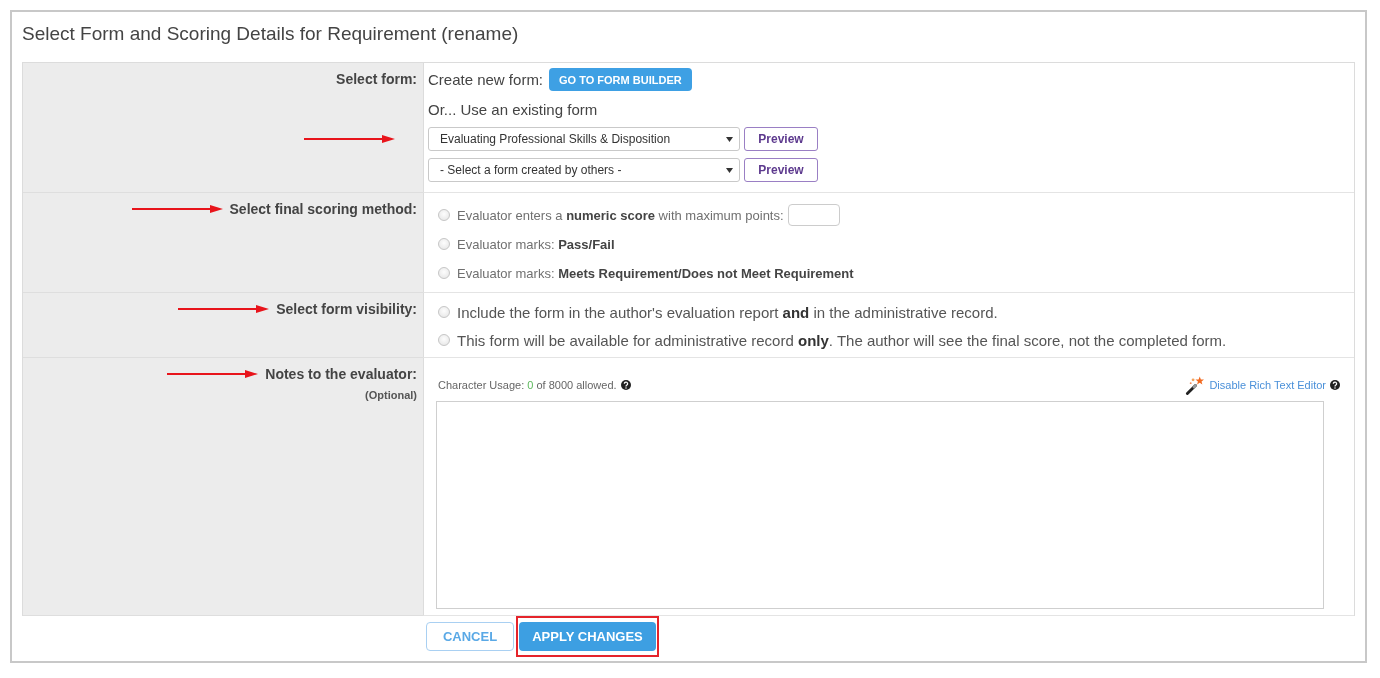 The height and width of the screenshot is (678, 1380). What do you see at coordinates (513, 110) in the screenshot?
I see `existing-form-label: Or... Use an existing form` at bounding box center [513, 110].